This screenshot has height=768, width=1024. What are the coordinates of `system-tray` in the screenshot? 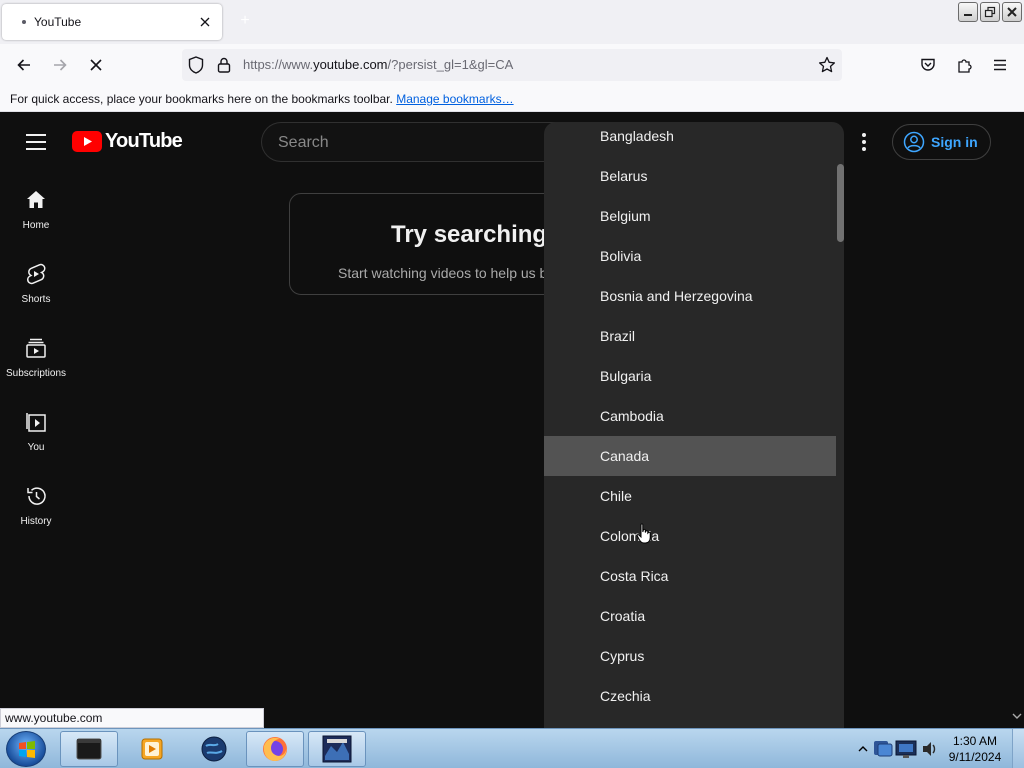 It's located at (899, 748).